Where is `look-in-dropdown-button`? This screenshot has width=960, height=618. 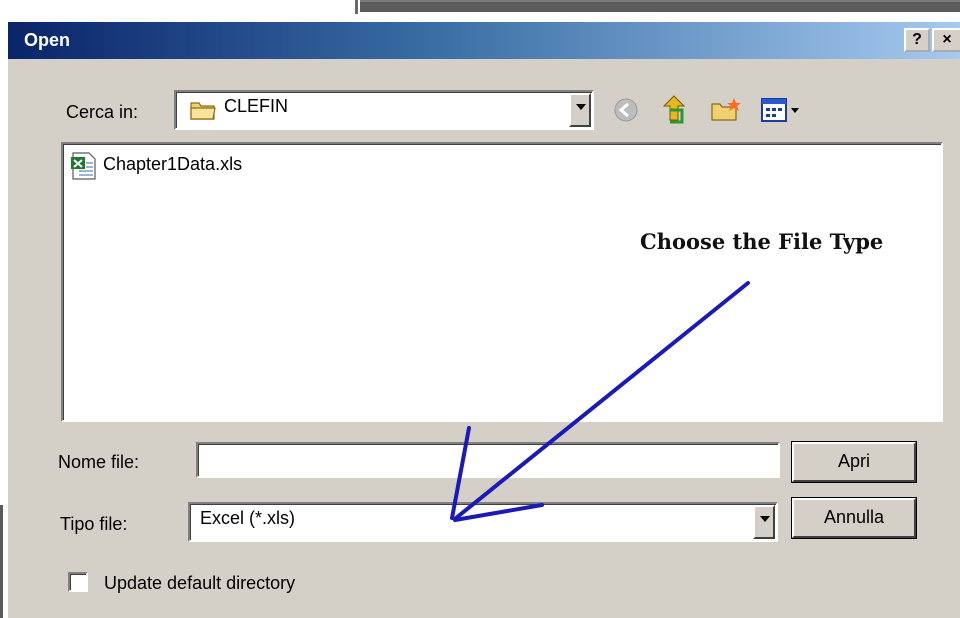
look-in-dropdown-button is located at coordinates (580, 110).